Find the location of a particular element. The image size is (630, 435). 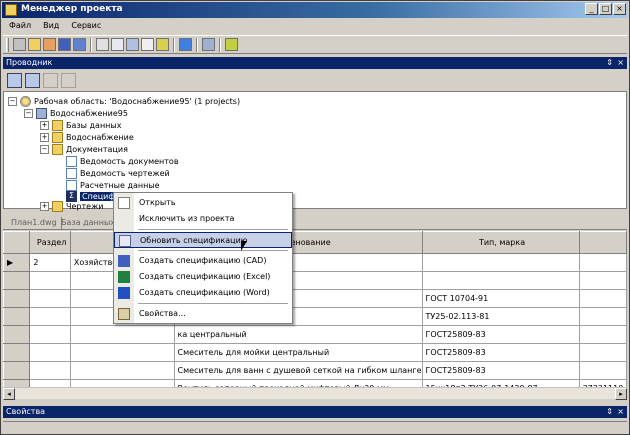

minimize-button: _ is located at coordinates (591, 9).